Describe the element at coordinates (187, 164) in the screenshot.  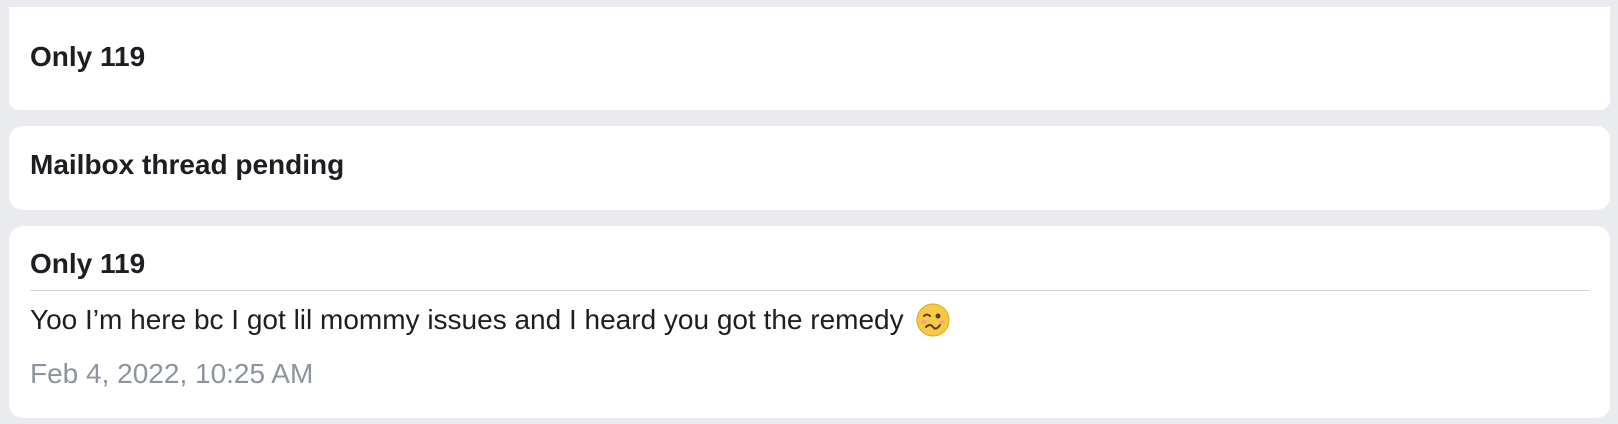
I see `thread-title: Mailbox thread pending` at that location.